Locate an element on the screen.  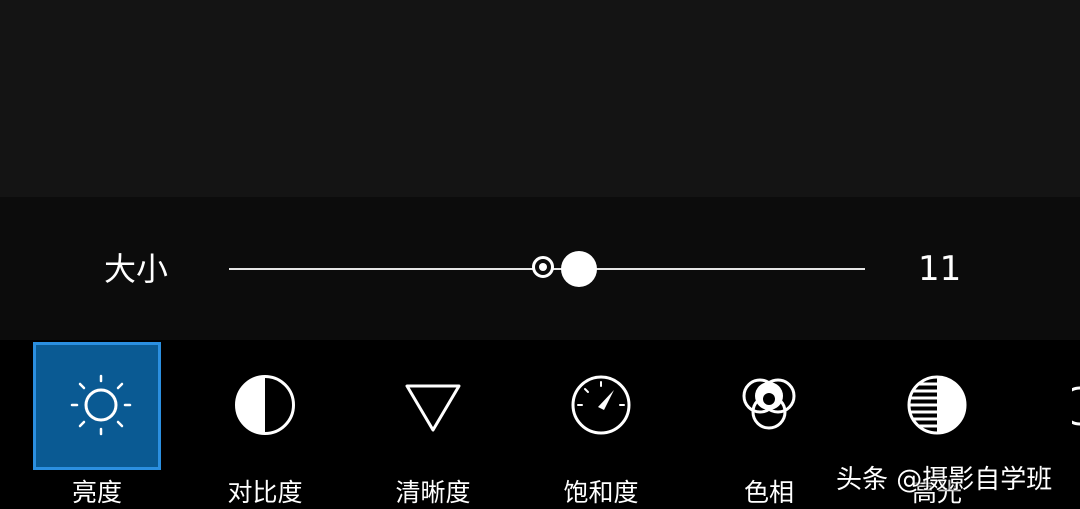
watermark: 头条 @摄影自学班 is located at coordinates (944, 480).